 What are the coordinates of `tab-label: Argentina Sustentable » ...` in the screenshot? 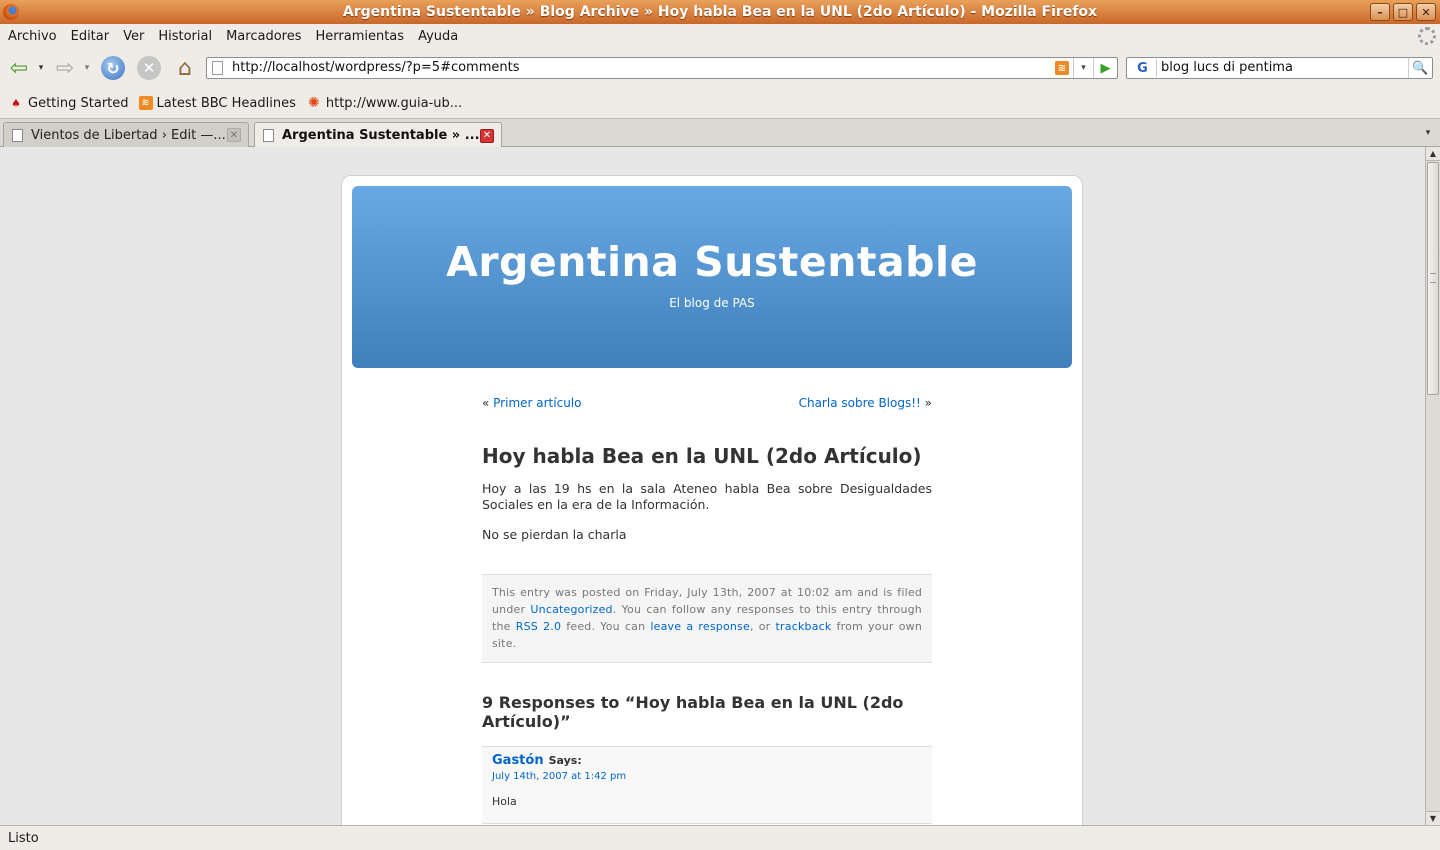 It's located at (381, 135).